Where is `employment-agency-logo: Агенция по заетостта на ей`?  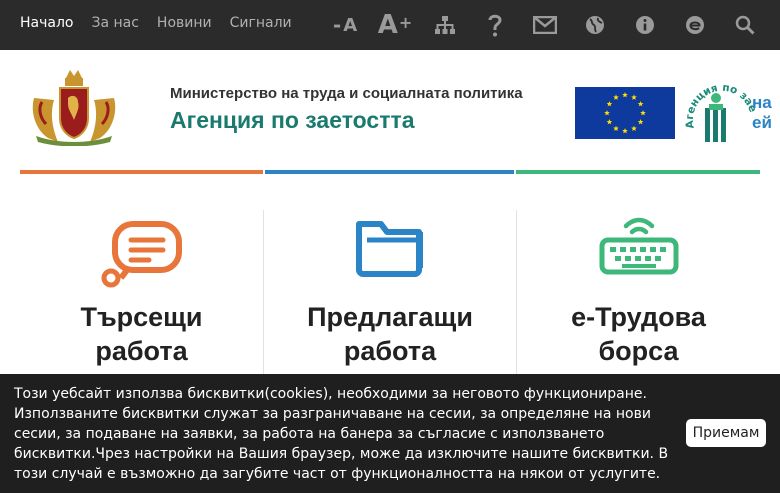
employment-agency-logo: Агенция по заетостта на ей is located at coordinates (730, 109).